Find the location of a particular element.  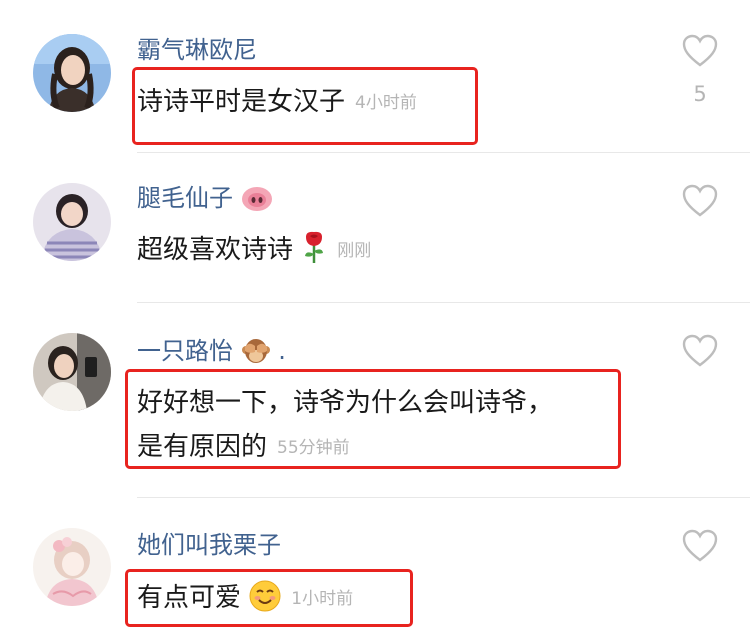

pig-nose-icon is located at coordinates (257, 202).